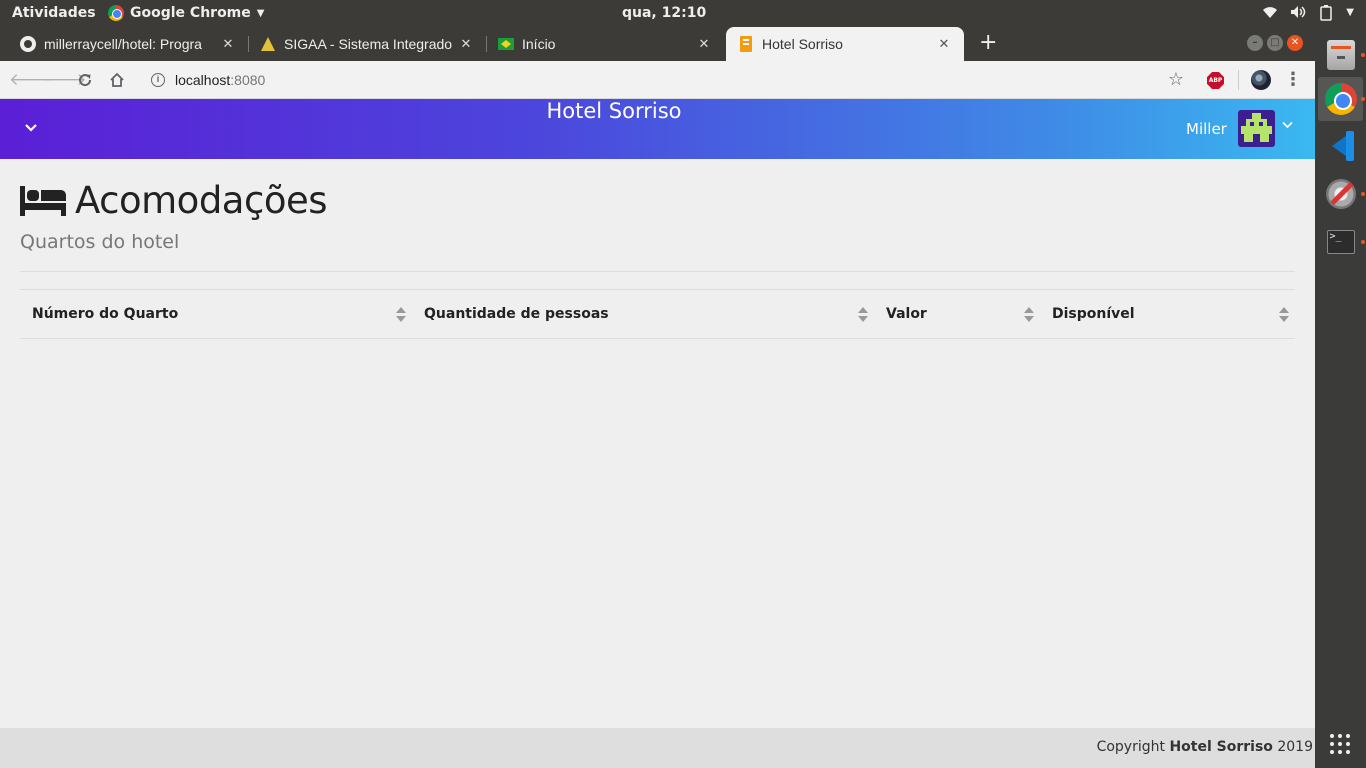 This screenshot has height=768, width=1366. What do you see at coordinates (665, 80) in the screenshot?
I see `address-bar: i localhost:8080` at bounding box center [665, 80].